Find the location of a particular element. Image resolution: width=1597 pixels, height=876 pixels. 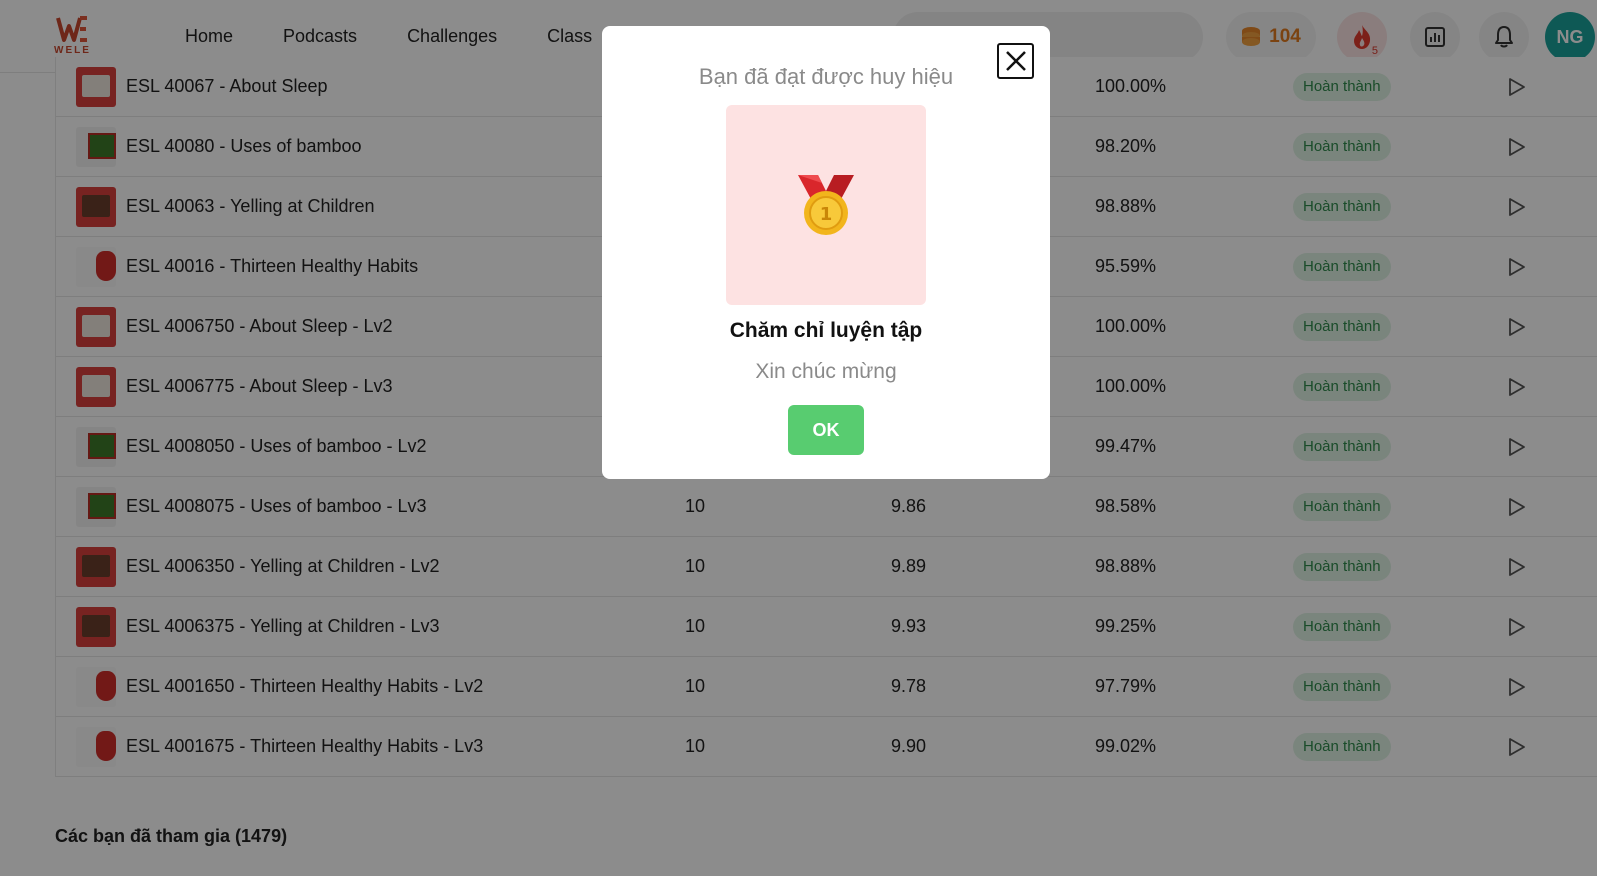

gold-medal-icon: 1 is located at coordinates (826, 205).